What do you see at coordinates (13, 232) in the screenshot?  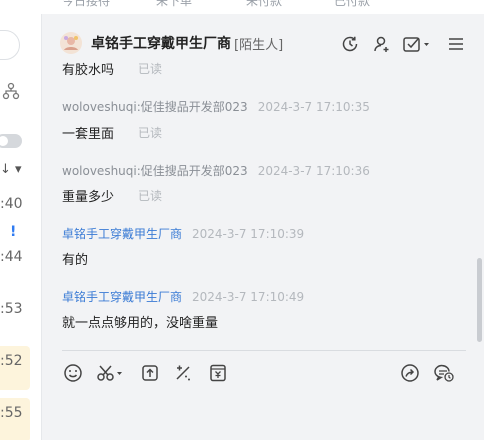 I see `alert-mark: !` at bounding box center [13, 232].